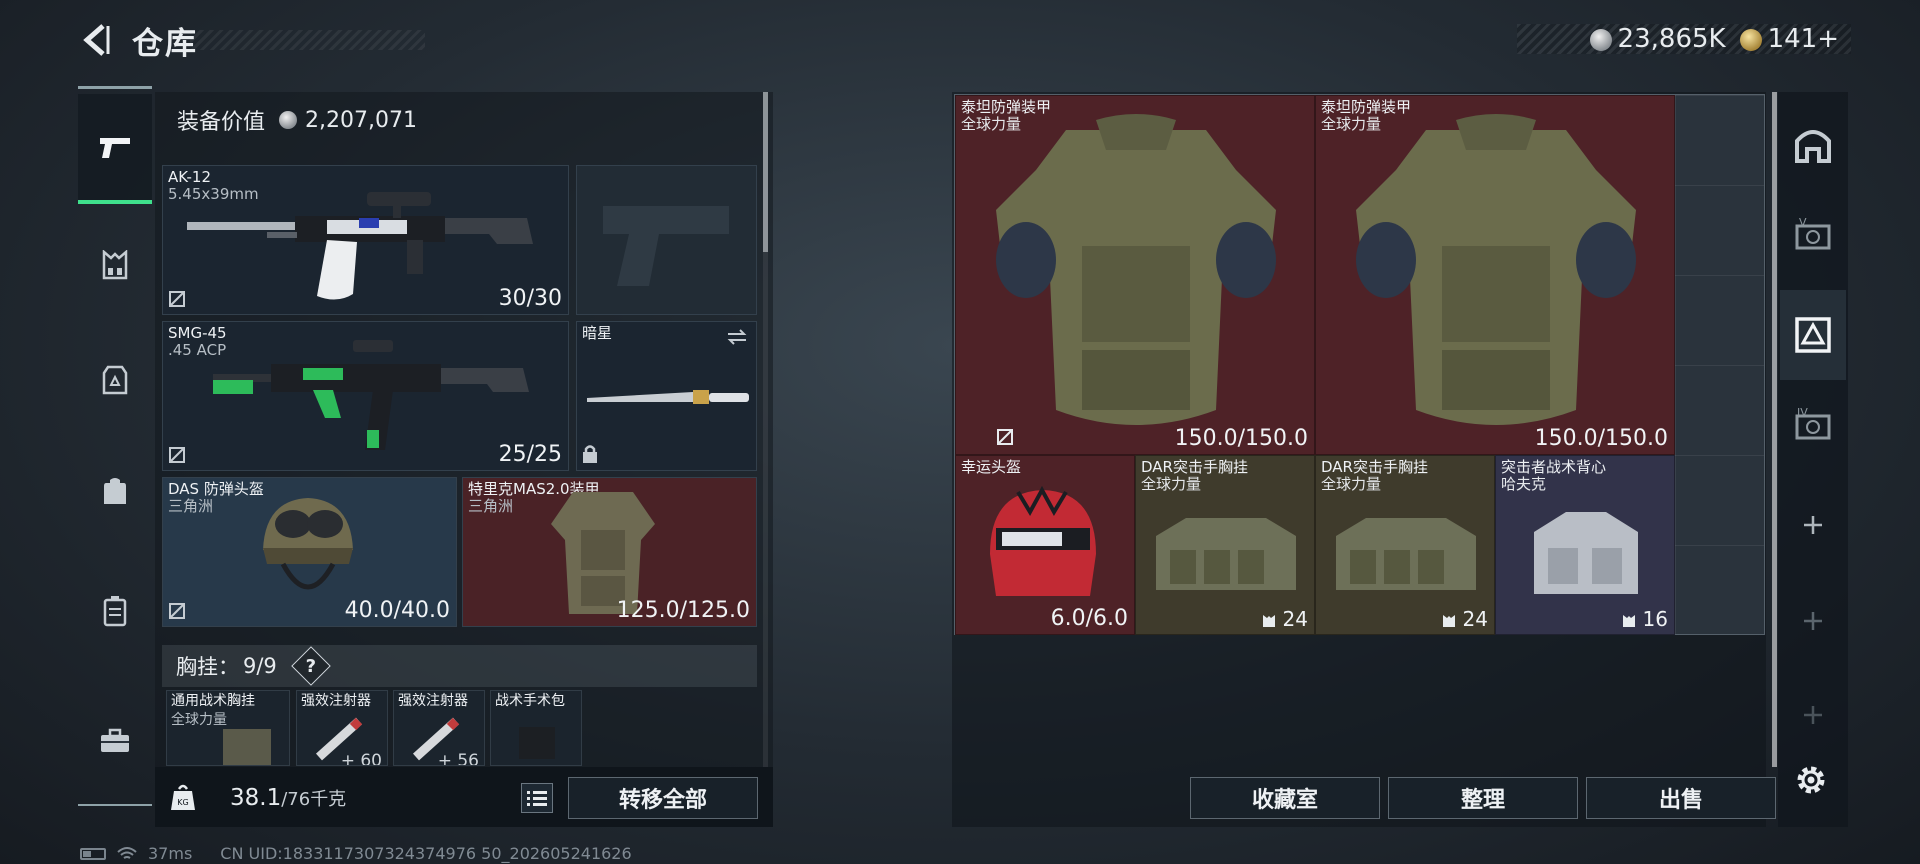 The width and height of the screenshot is (1920, 864). I want to click on chest-rig-bar: 胸挂： 9/9 ?, so click(459, 666).